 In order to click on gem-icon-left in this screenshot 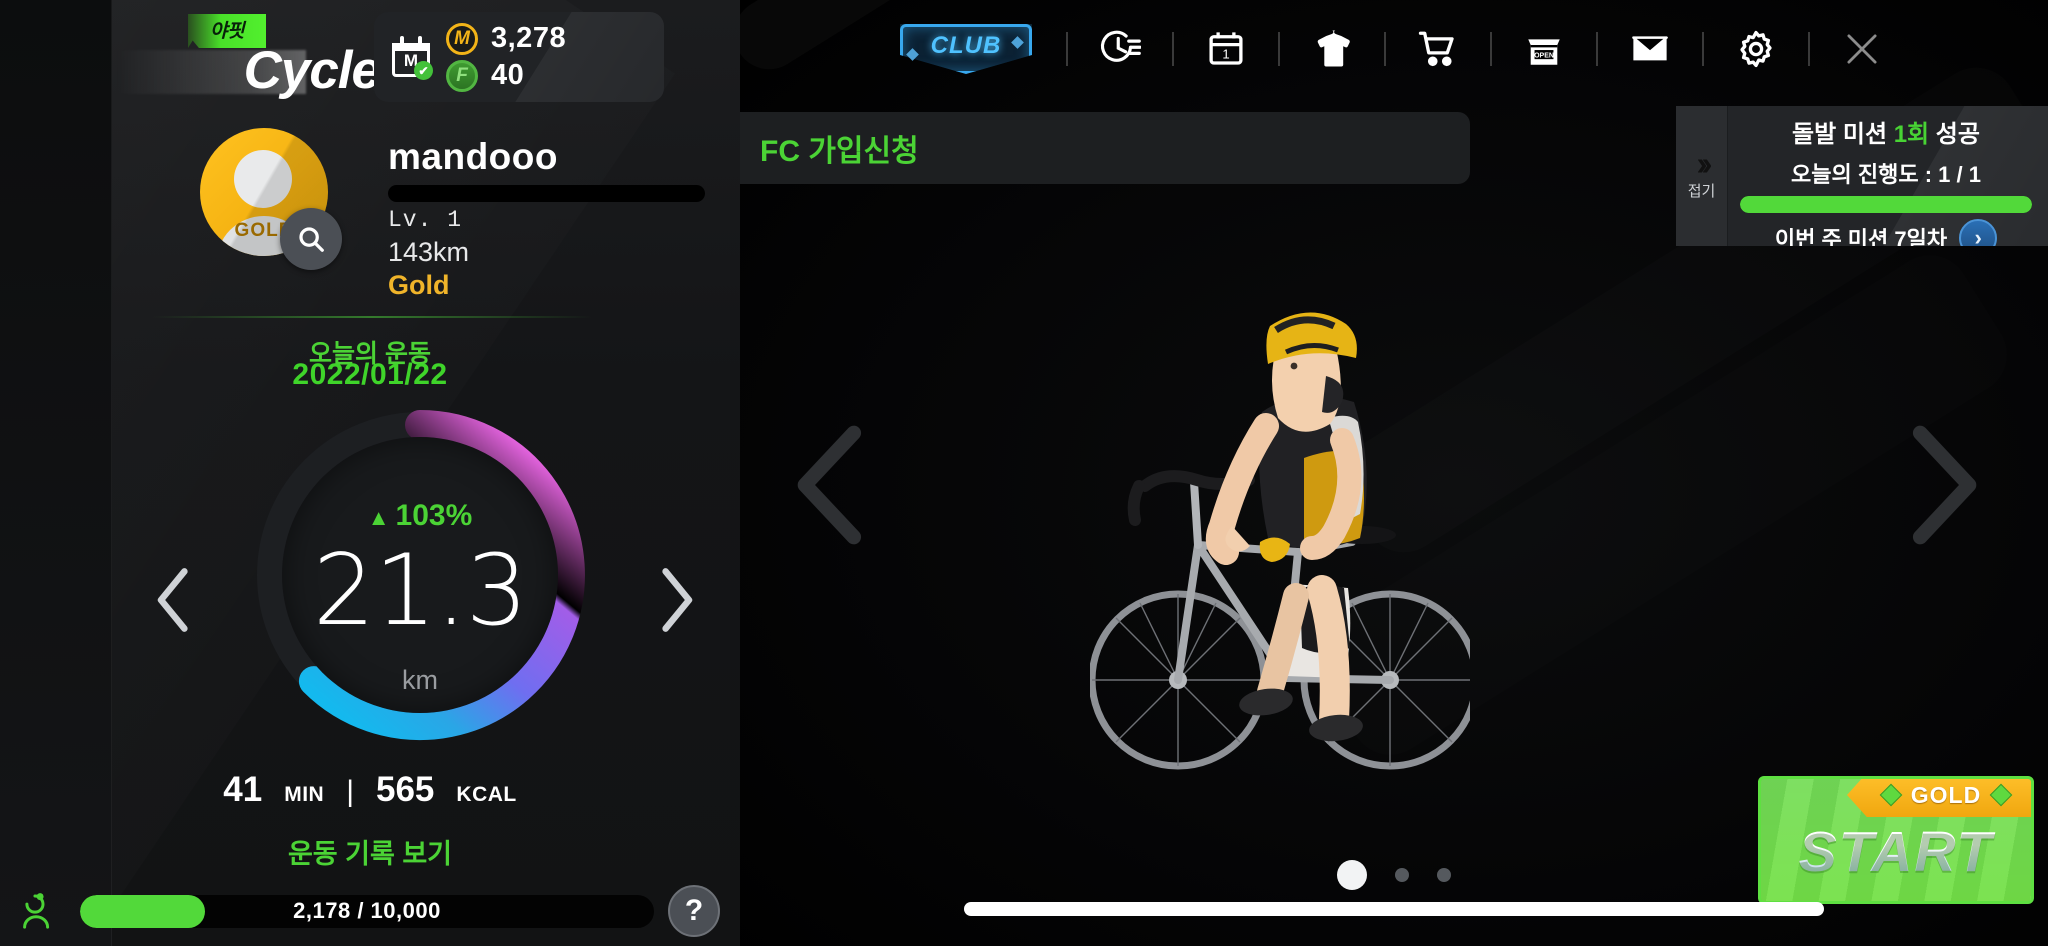, I will do `click(1891, 795)`.